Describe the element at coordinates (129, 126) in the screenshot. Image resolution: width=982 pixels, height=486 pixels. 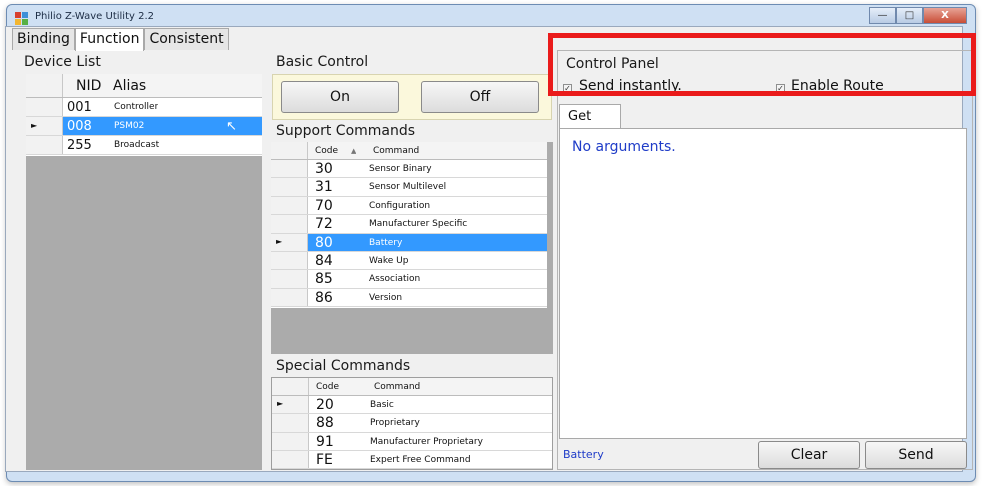
I see `device-alias: PSM02` at that location.